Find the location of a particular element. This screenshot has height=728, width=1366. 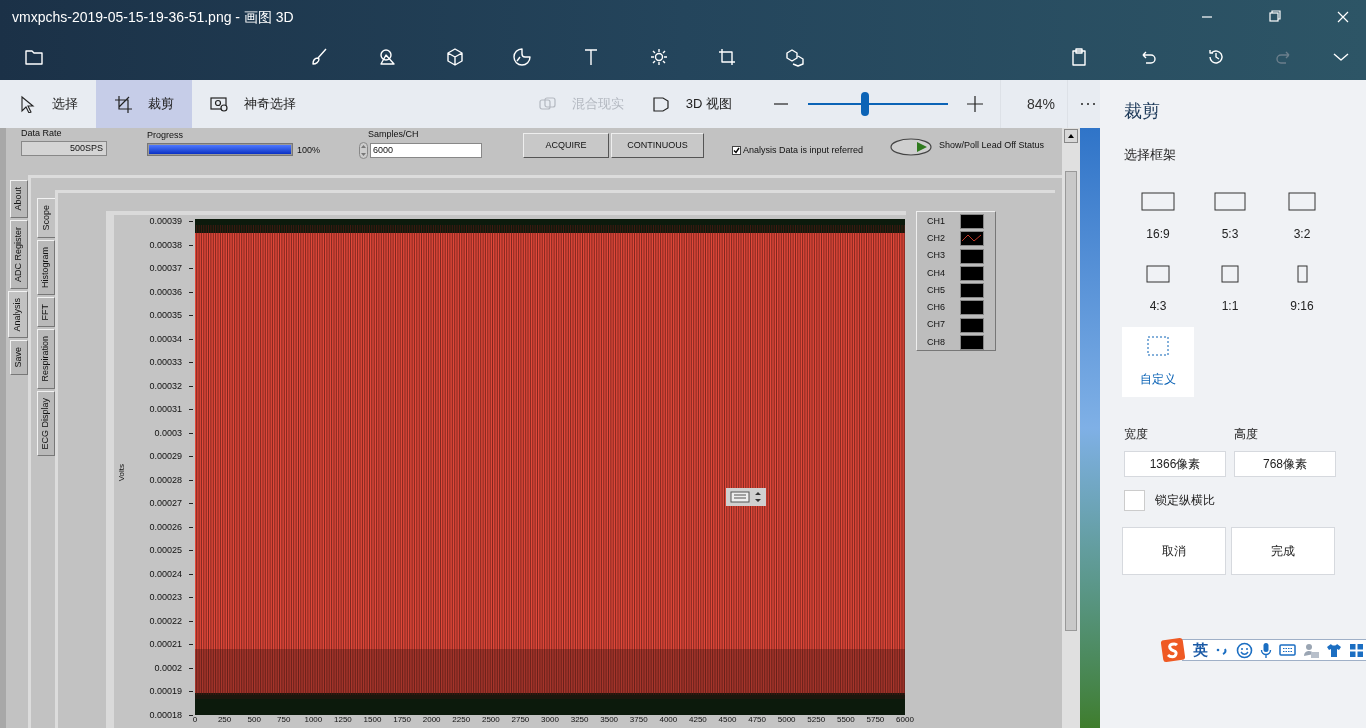

width-field: 1366像素 is located at coordinates (1175, 463).